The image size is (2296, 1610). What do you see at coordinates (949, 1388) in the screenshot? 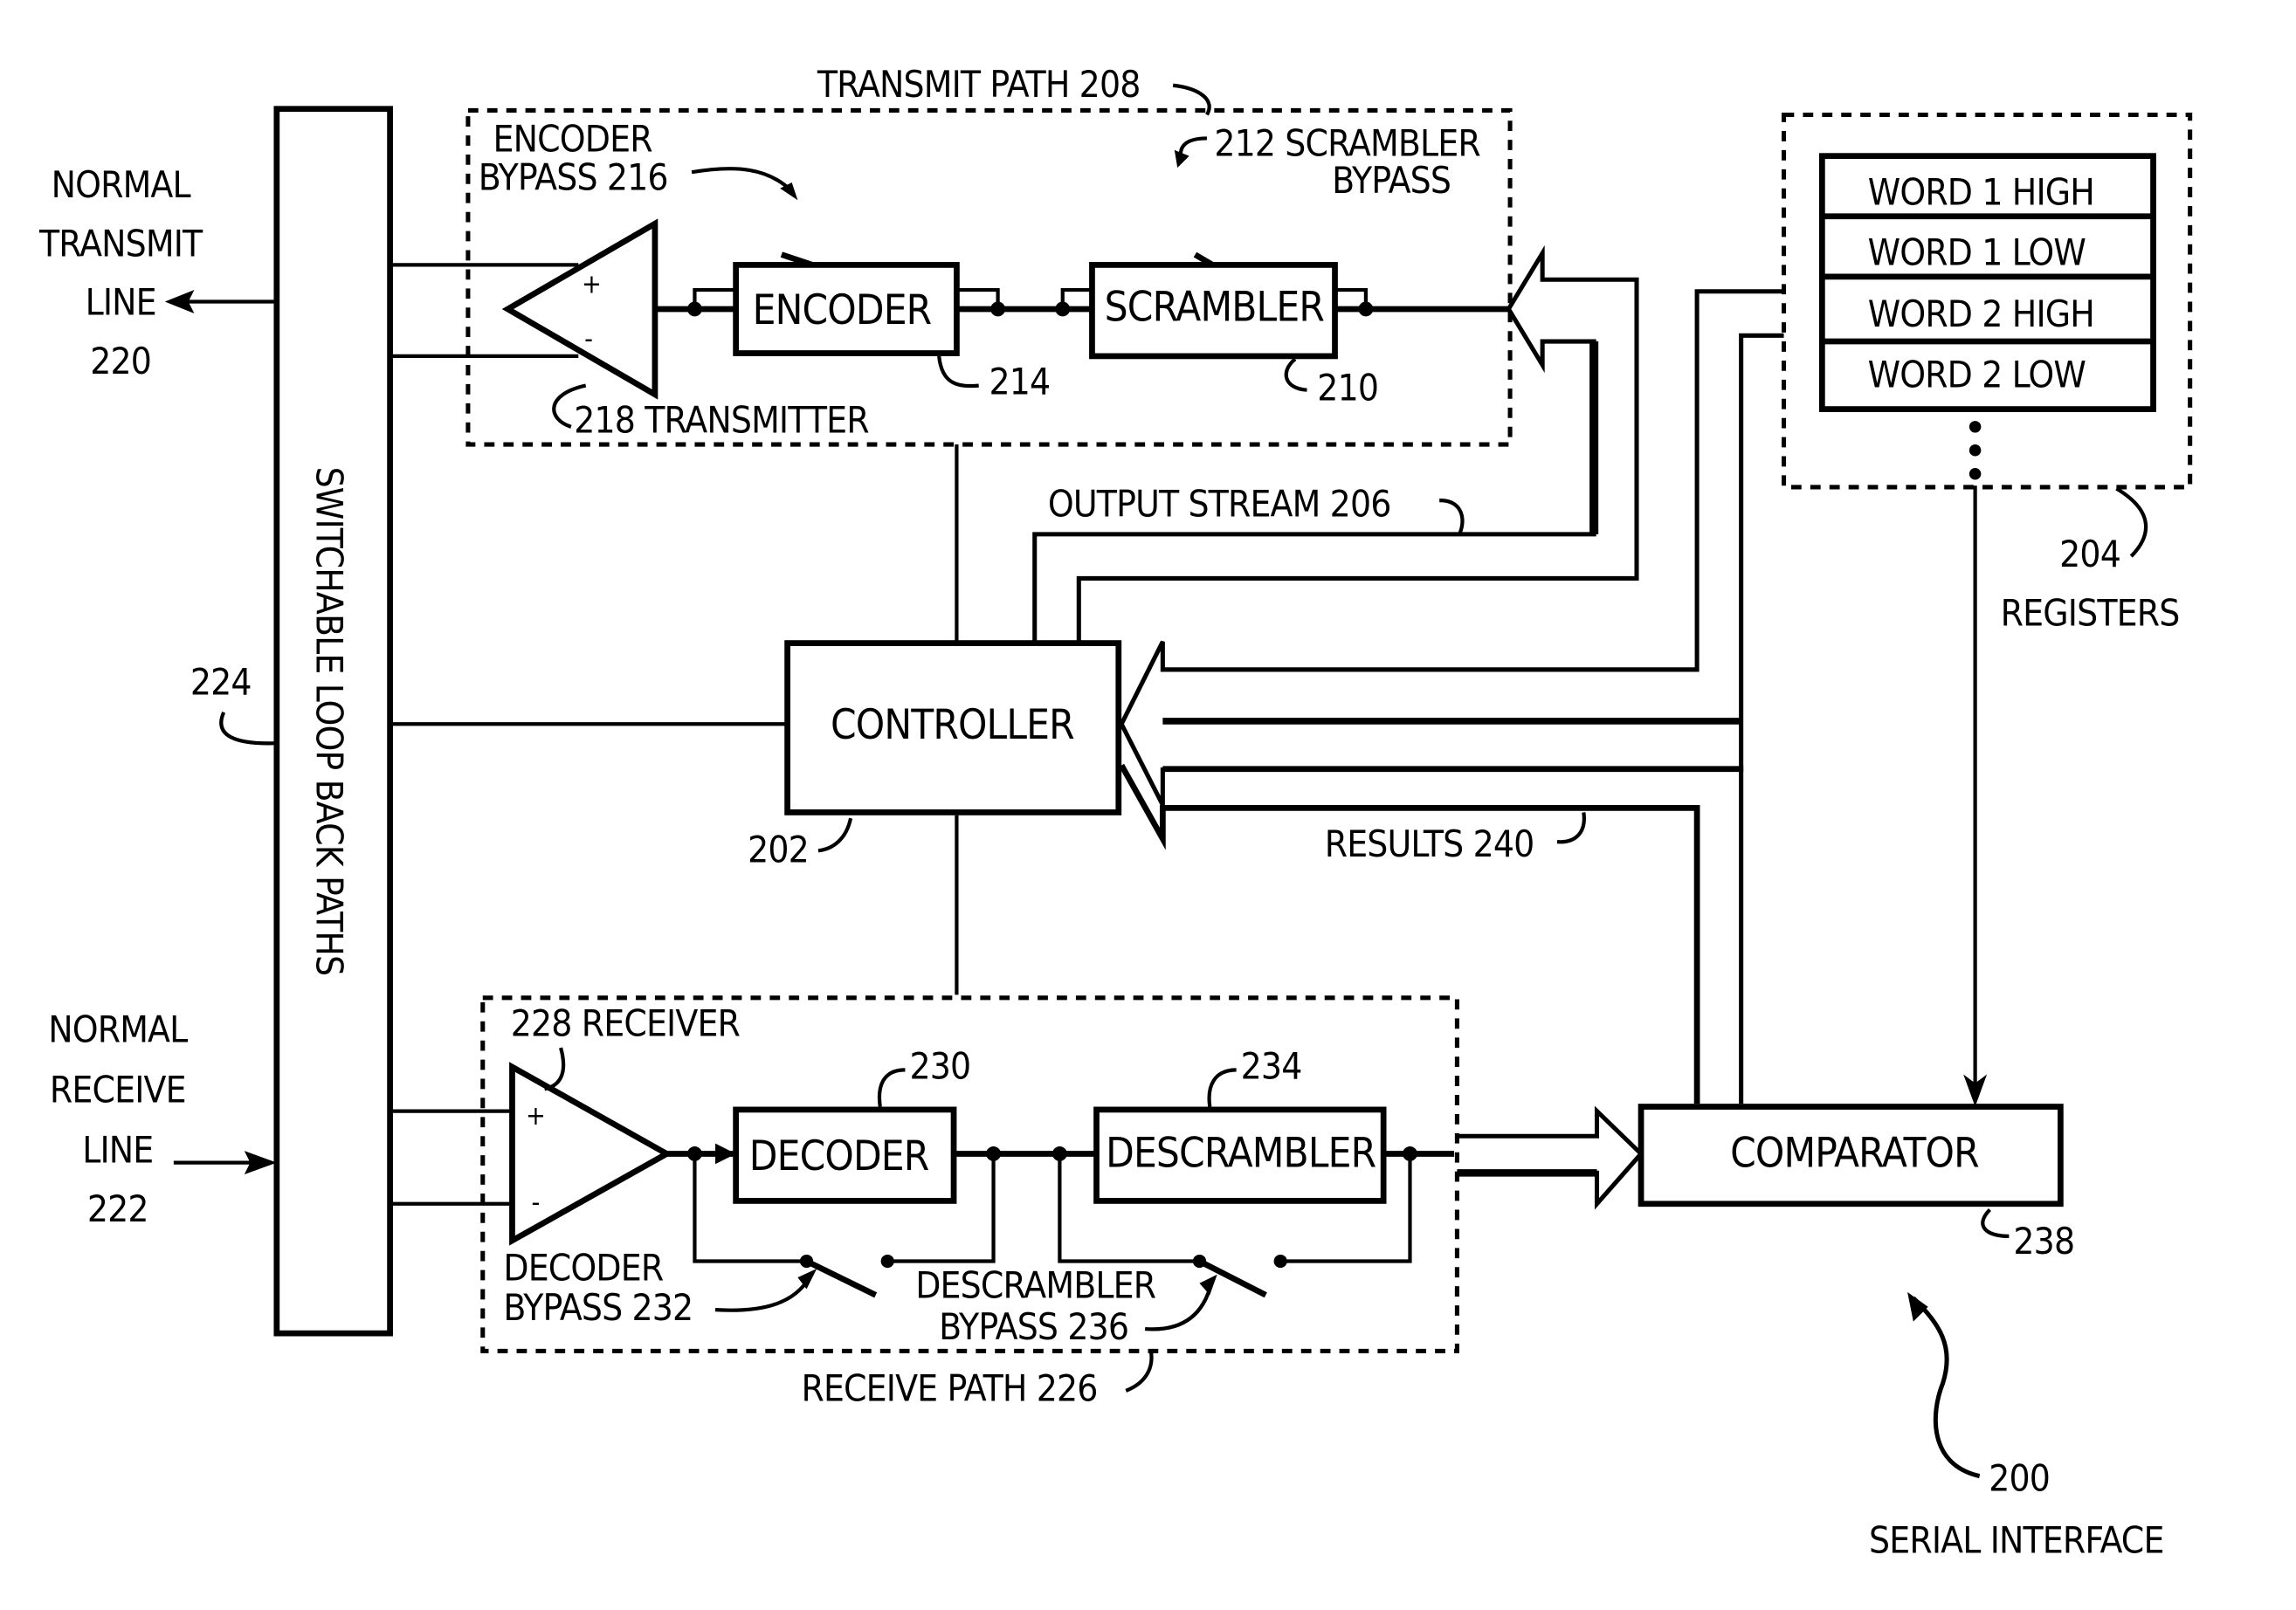
I see `receive-path-title: RECEIVE PATH 226` at bounding box center [949, 1388].